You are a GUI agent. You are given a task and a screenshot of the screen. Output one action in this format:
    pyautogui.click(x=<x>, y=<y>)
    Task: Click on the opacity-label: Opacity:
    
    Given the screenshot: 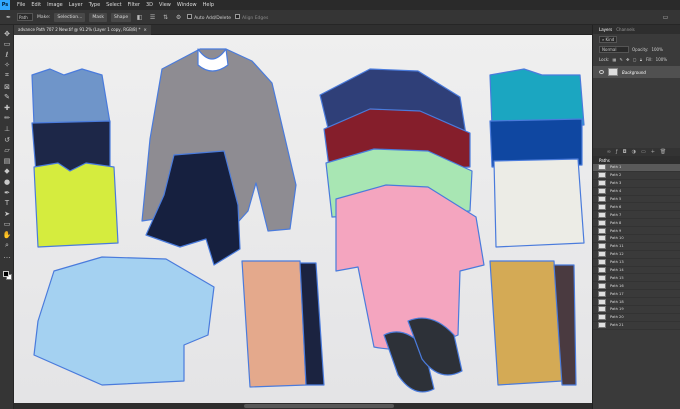 What is the action you would take?
    pyautogui.click(x=640, y=49)
    